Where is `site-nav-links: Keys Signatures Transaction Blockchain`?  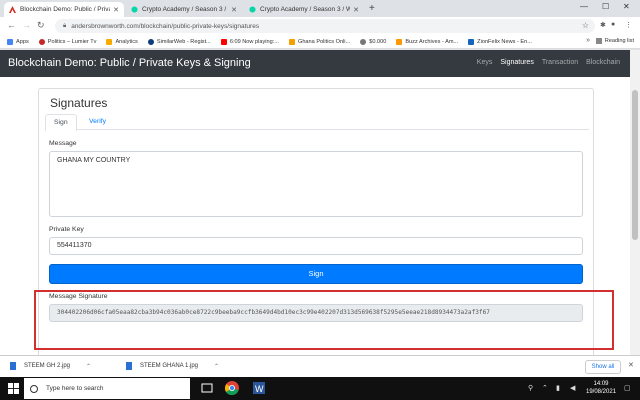
site-nav-links: Keys Signatures Transaction Blockchain is located at coordinates (544, 62).